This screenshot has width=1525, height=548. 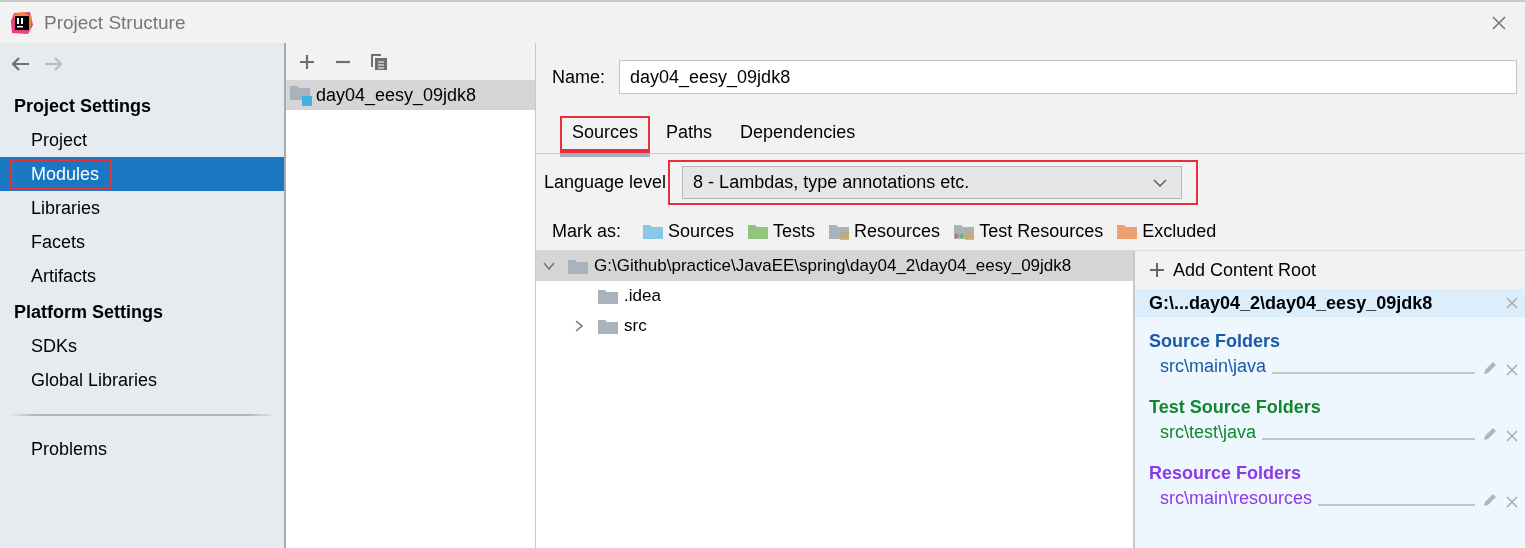 What do you see at coordinates (142, 346) in the screenshot?
I see `sidebar-item: SDKs` at bounding box center [142, 346].